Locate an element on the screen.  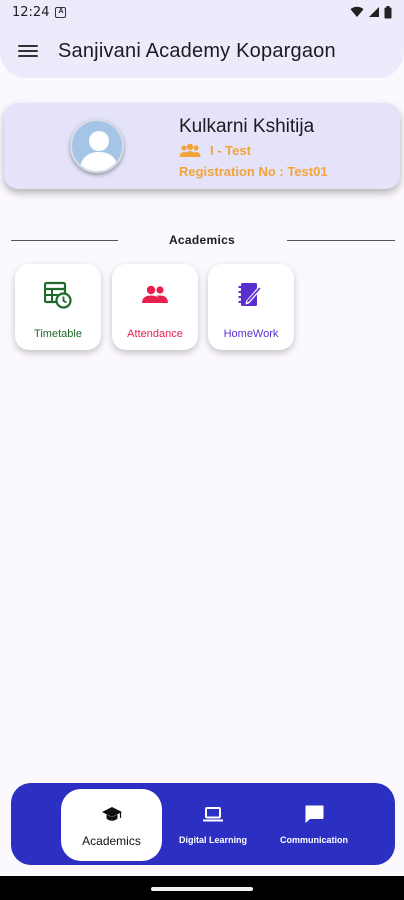
signal-icon is located at coordinates (374, 12).